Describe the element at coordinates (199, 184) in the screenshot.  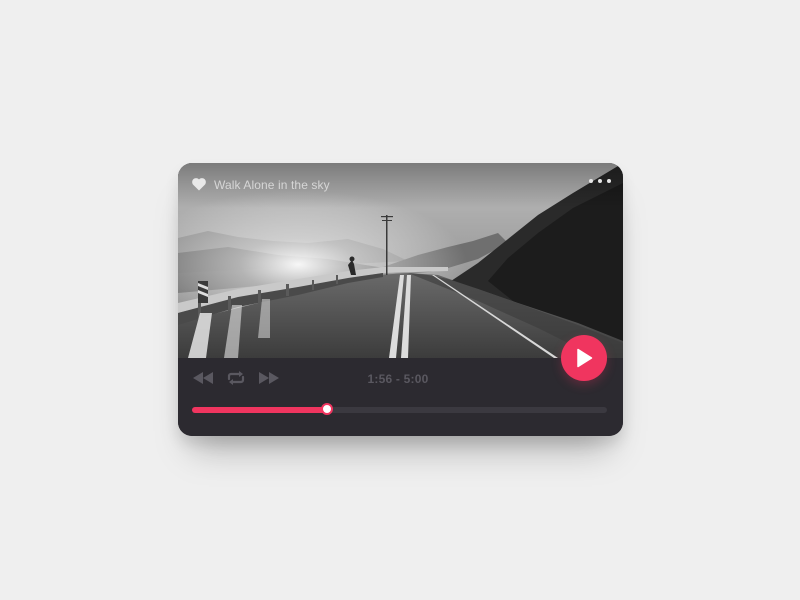
I see `heart-icon` at that location.